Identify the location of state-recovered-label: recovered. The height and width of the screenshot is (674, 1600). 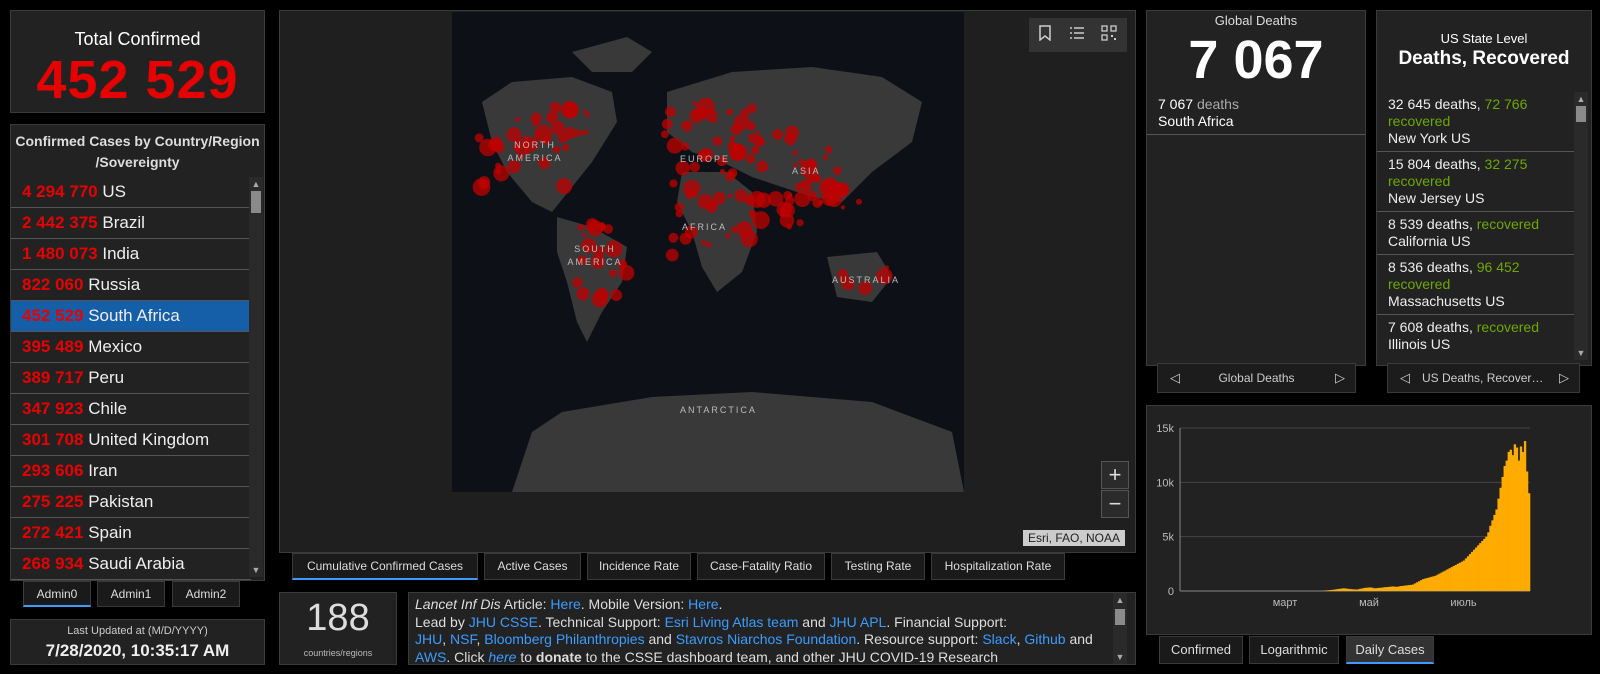
(1508, 224).